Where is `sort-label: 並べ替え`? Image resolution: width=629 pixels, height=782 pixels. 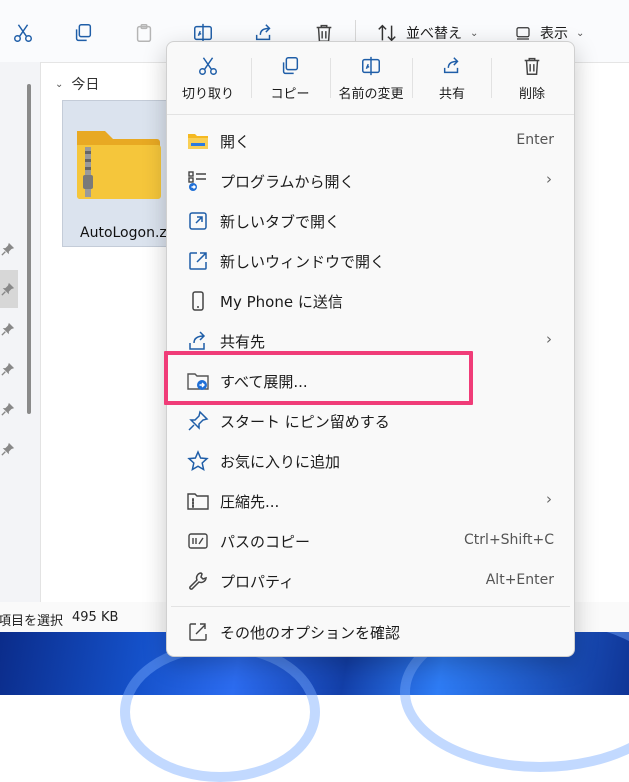
sort-label: 並べ替え is located at coordinates (434, 34).